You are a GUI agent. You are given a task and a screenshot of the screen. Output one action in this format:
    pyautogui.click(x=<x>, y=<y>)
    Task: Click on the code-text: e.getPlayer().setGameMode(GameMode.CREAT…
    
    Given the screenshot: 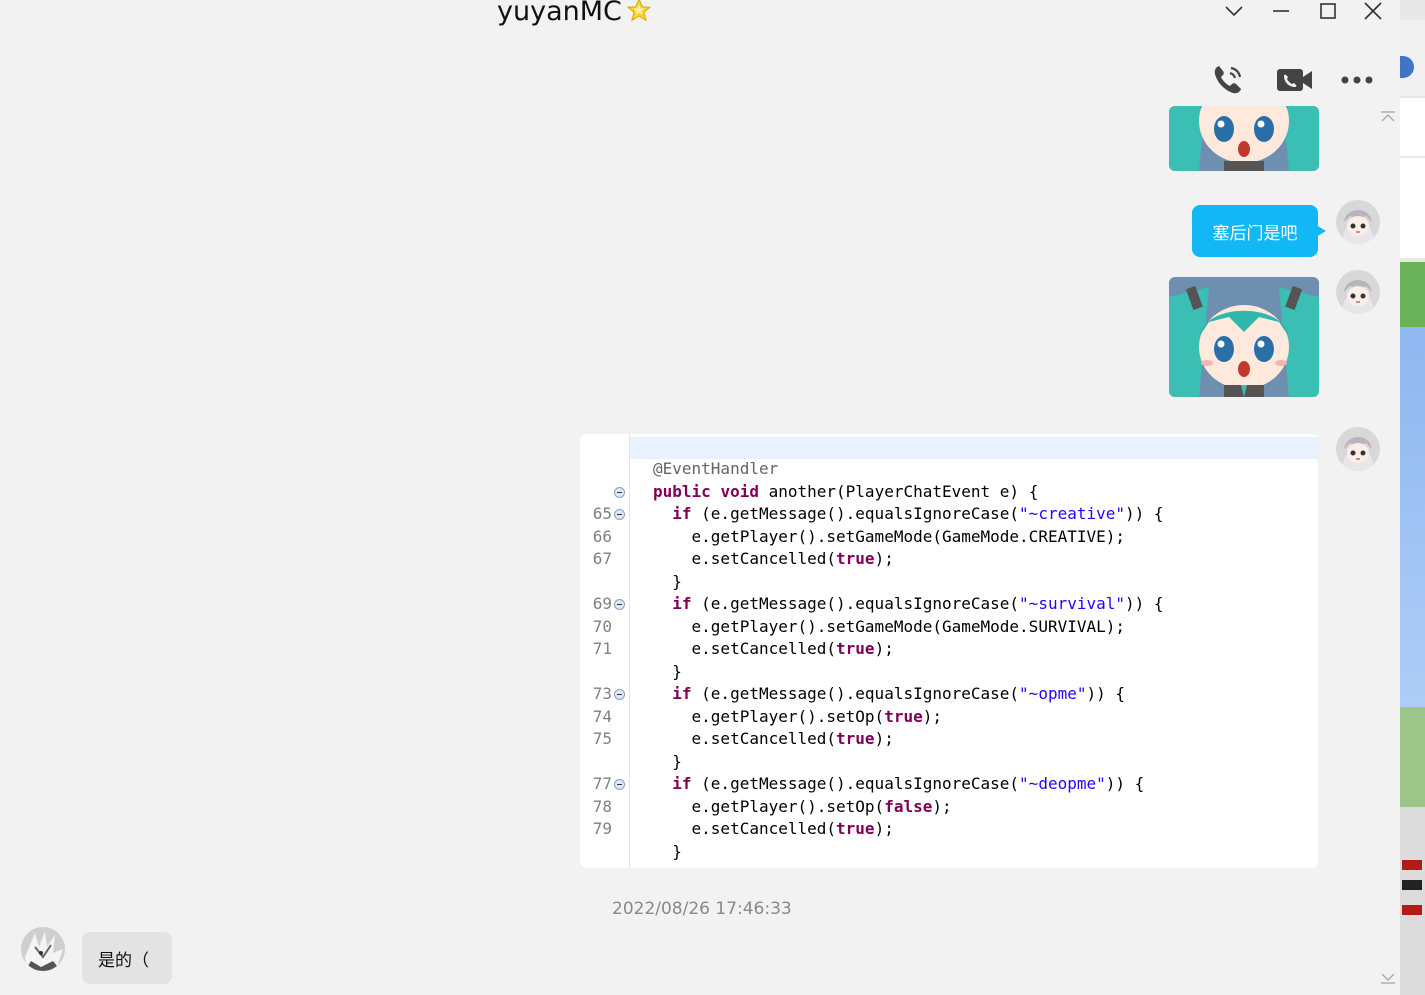 What is the action you would take?
    pyautogui.click(x=889, y=536)
    